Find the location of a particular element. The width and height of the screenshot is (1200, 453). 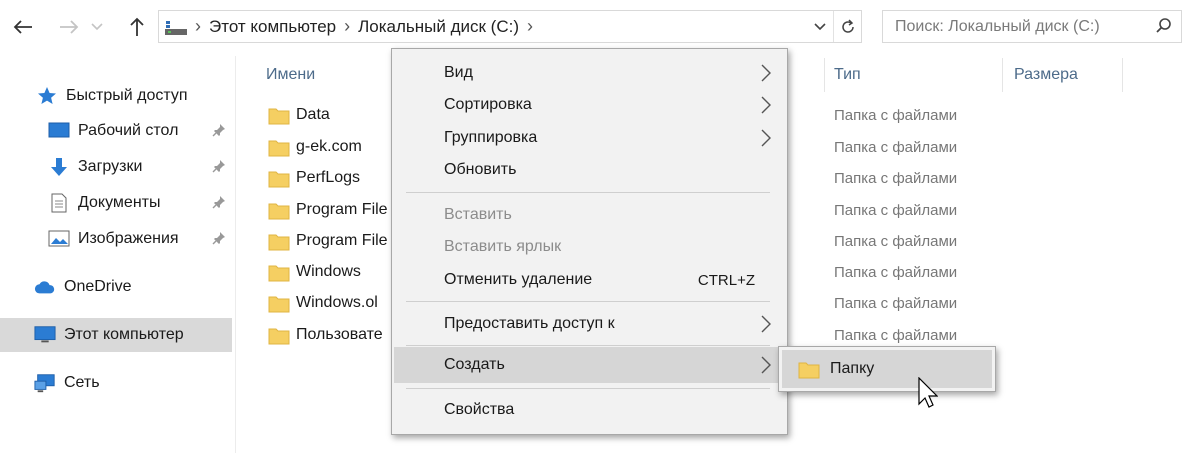

menu-item-label: Создать is located at coordinates (474, 364).